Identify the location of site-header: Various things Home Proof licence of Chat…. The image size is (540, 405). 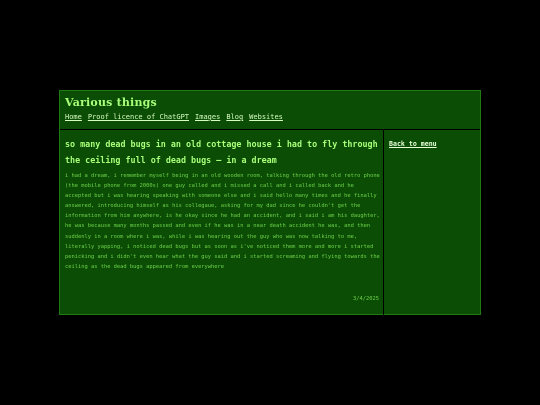
(270, 110).